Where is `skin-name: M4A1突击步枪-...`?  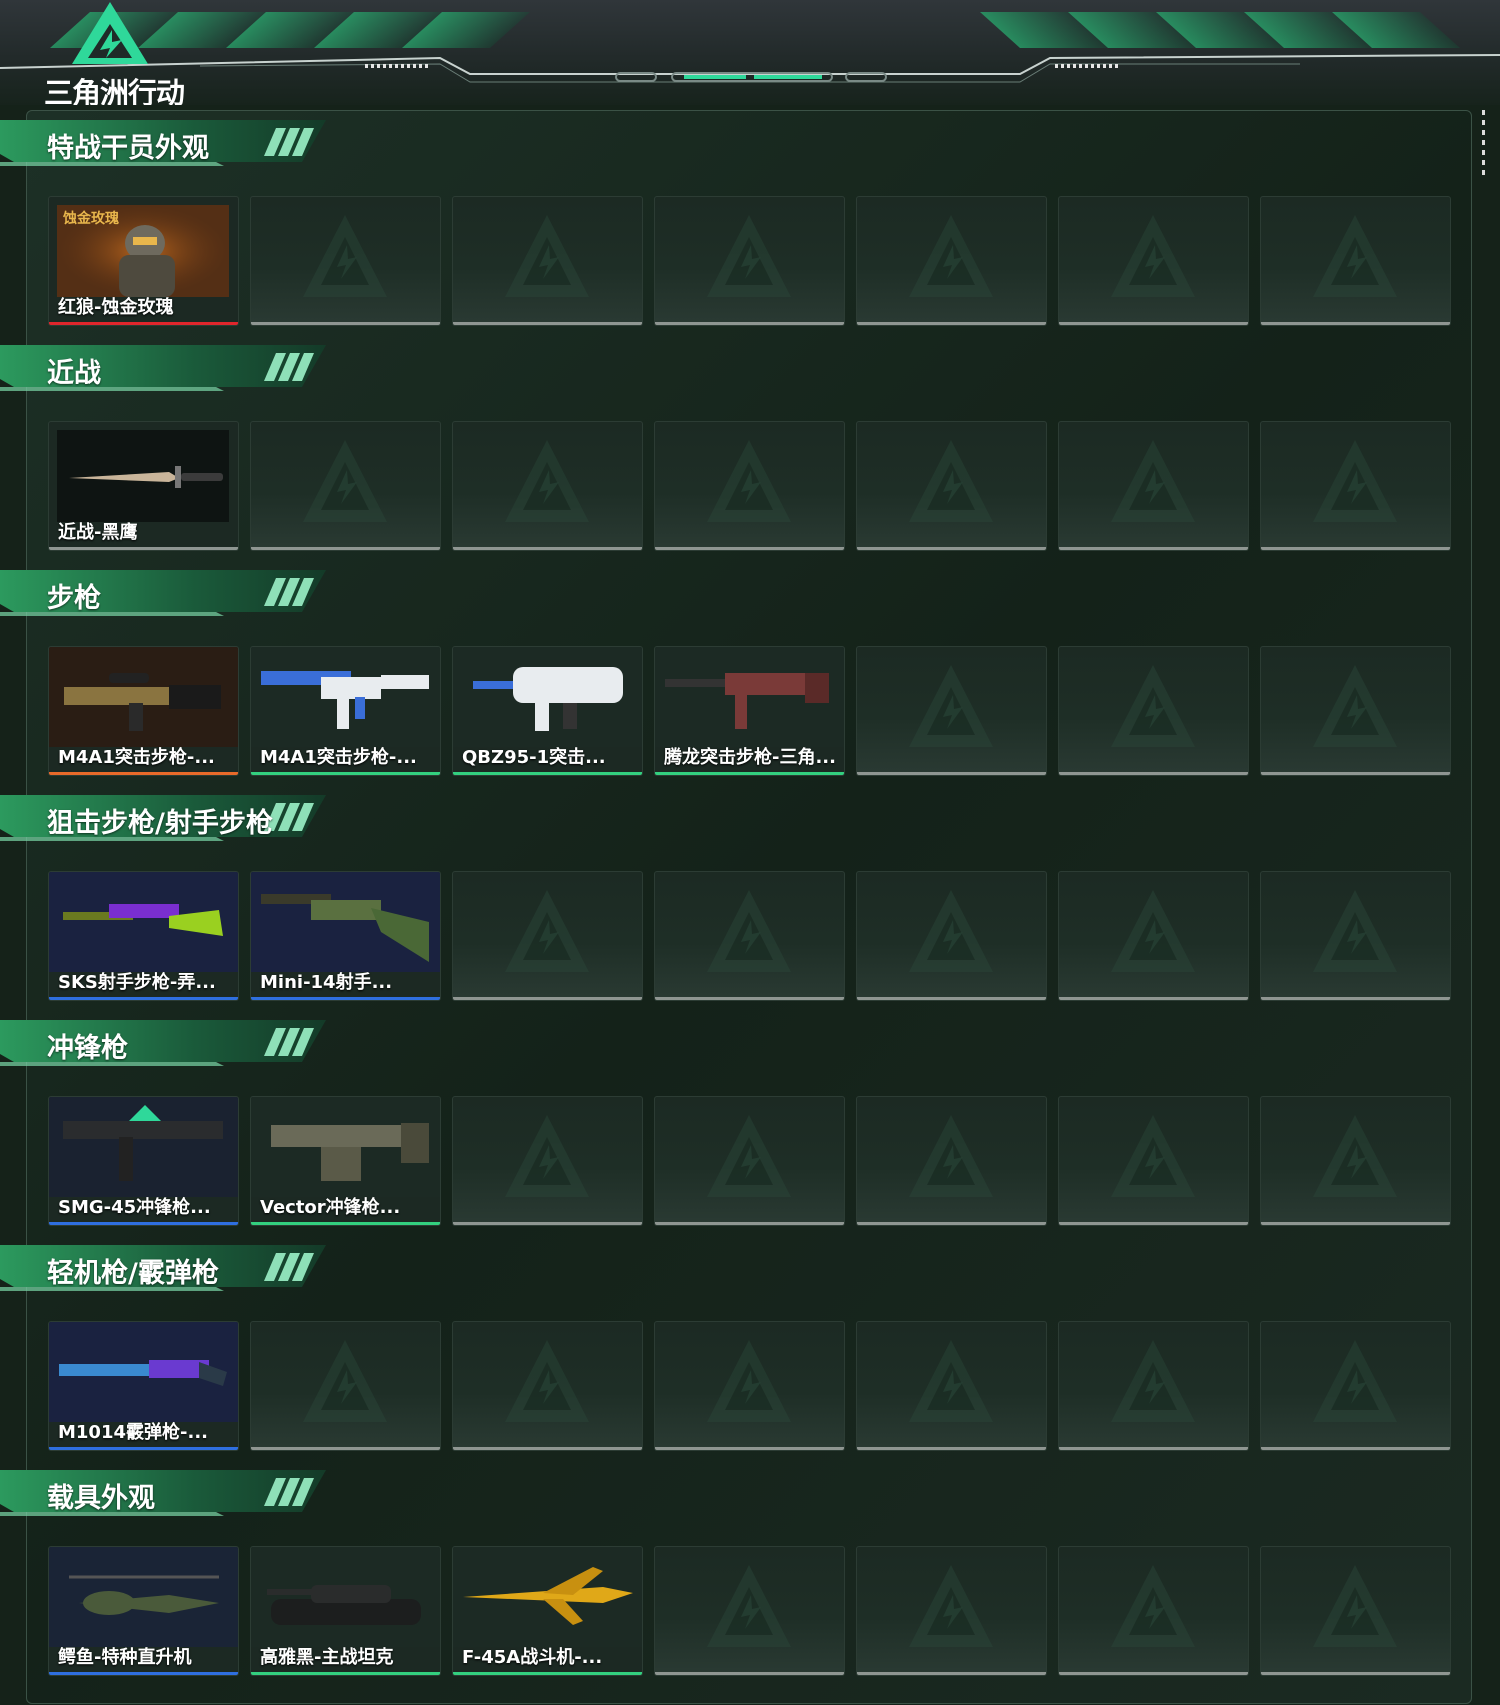
skin-name: M4A1突击步枪-... is located at coordinates (338, 757).